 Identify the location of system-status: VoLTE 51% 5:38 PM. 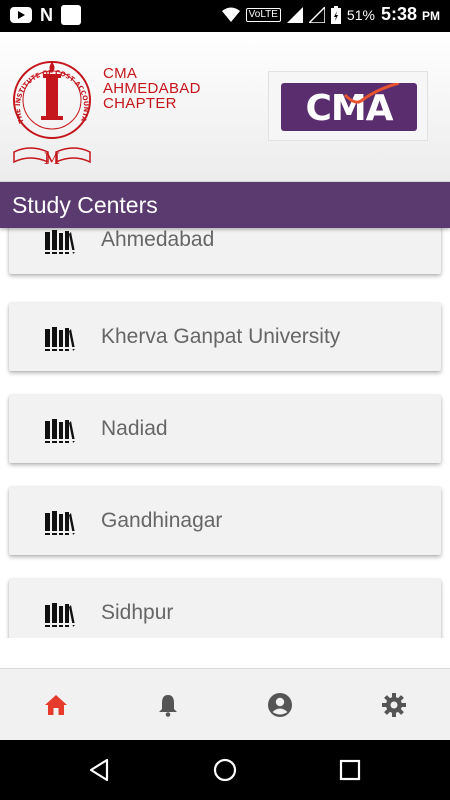
(330, 14).